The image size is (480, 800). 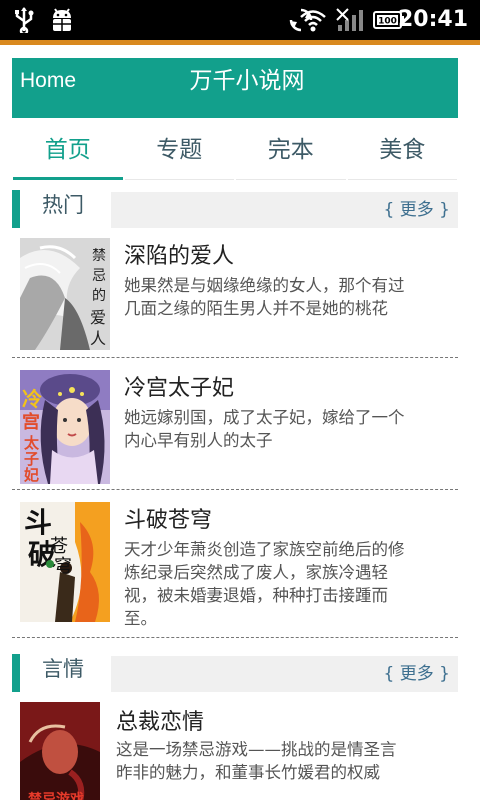 I want to click on tab-home: 首页, so click(x=68, y=152).